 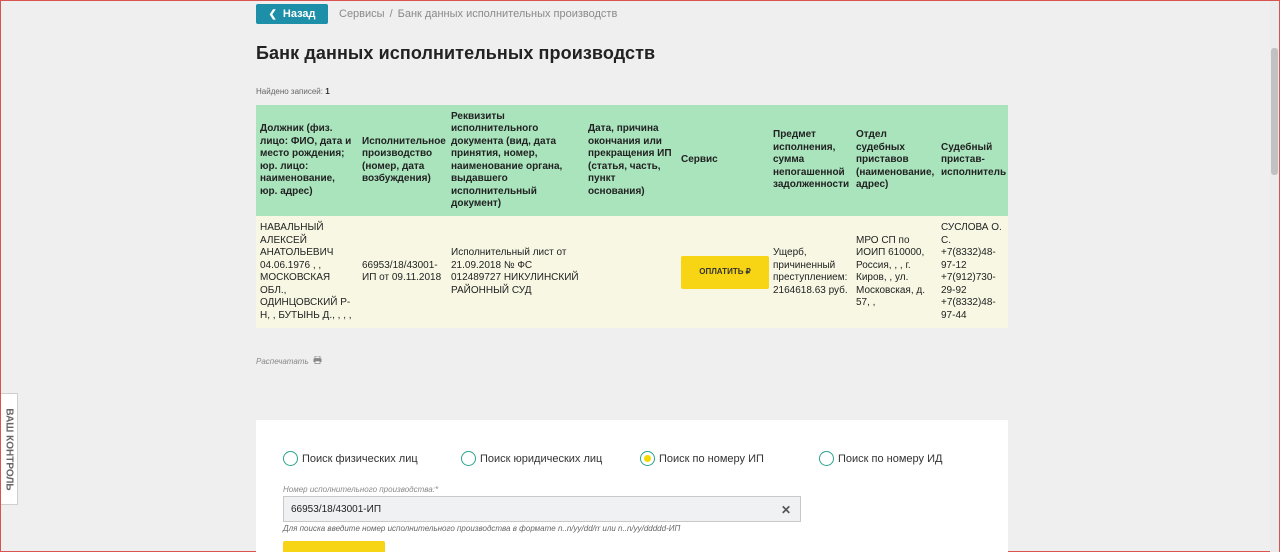 What do you see at coordinates (282, 361) in the screenshot?
I see `print-label: Распечатать` at bounding box center [282, 361].